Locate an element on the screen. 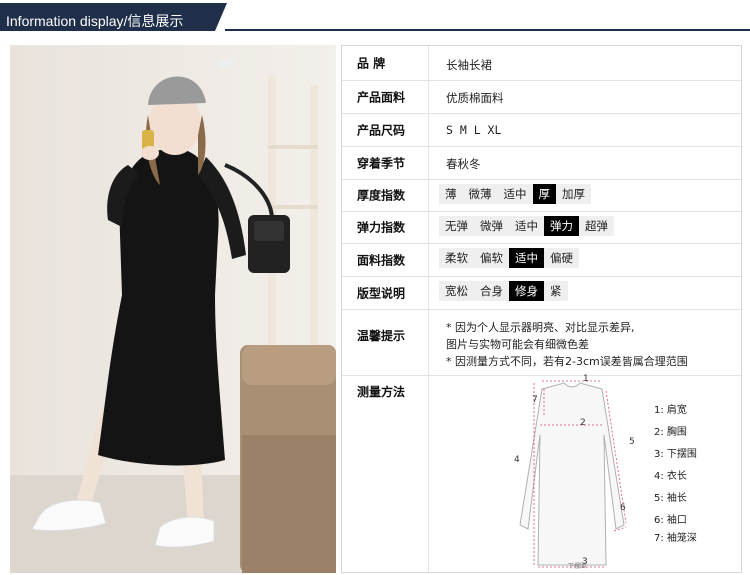  scale-option-selected: 弹力 is located at coordinates (561, 226).